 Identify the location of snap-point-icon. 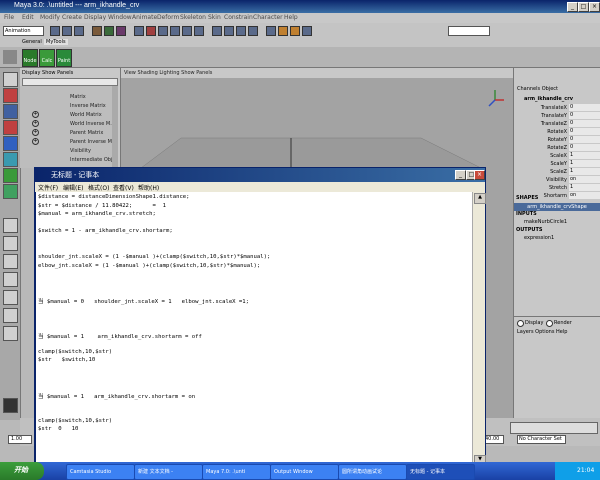
(241, 31).